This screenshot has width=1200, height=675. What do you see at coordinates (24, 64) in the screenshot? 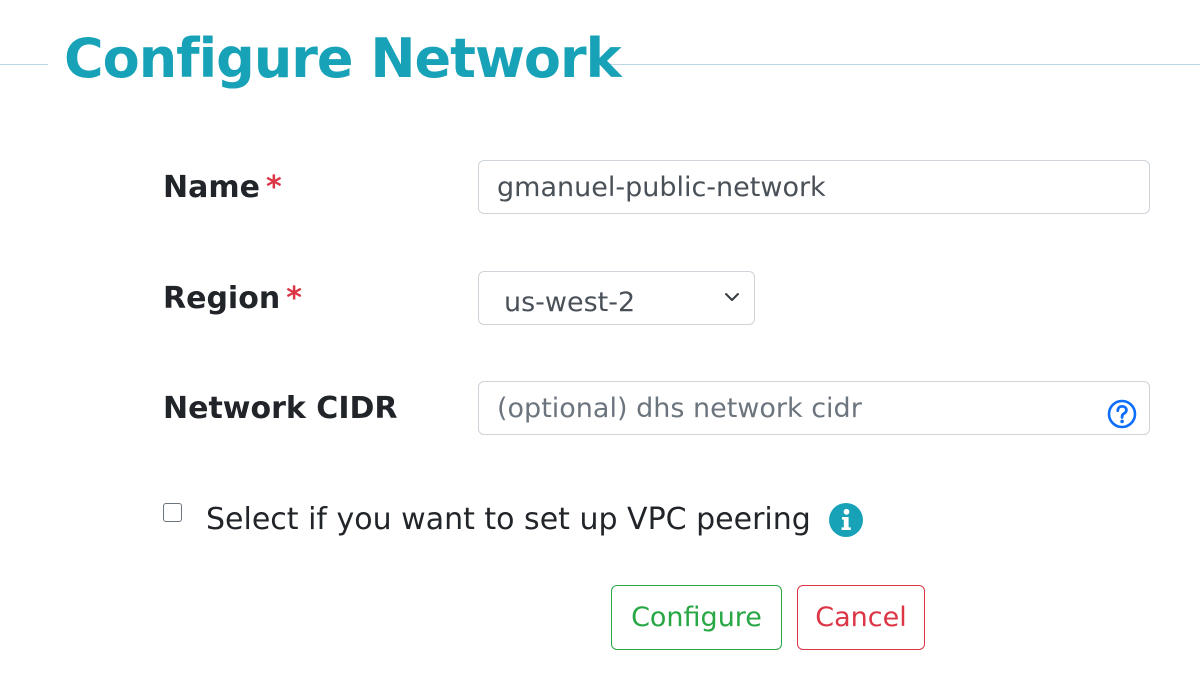
I see `fieldset-border-left` at bounding box center [24, 64].